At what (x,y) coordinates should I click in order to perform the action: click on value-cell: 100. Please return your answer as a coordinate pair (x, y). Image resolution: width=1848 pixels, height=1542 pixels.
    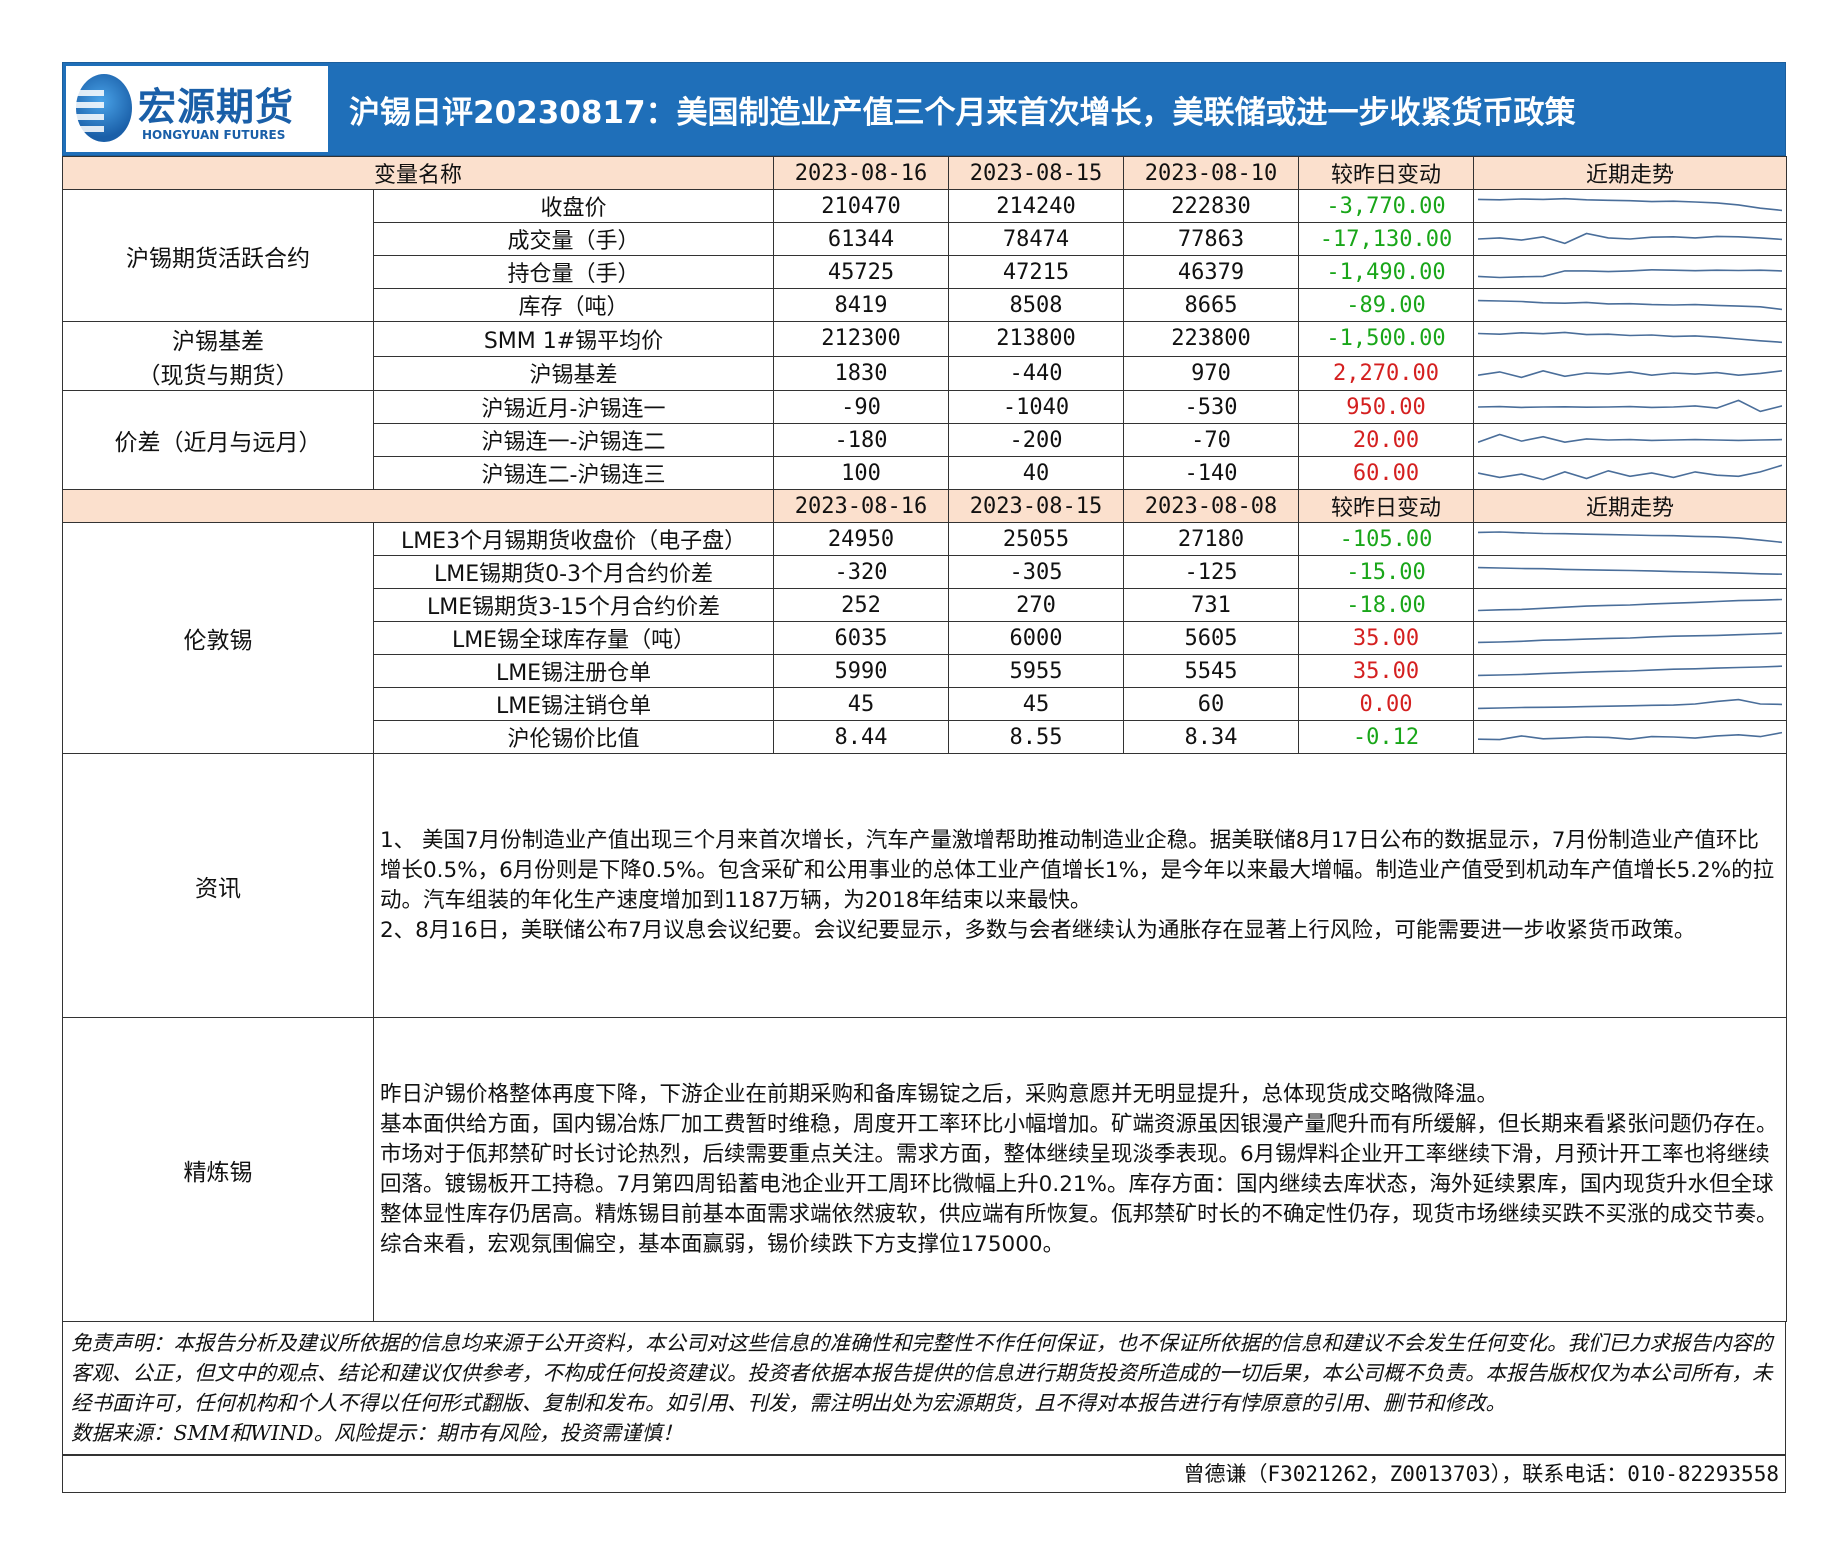
    Looking at the image, I should click on (861, 473).